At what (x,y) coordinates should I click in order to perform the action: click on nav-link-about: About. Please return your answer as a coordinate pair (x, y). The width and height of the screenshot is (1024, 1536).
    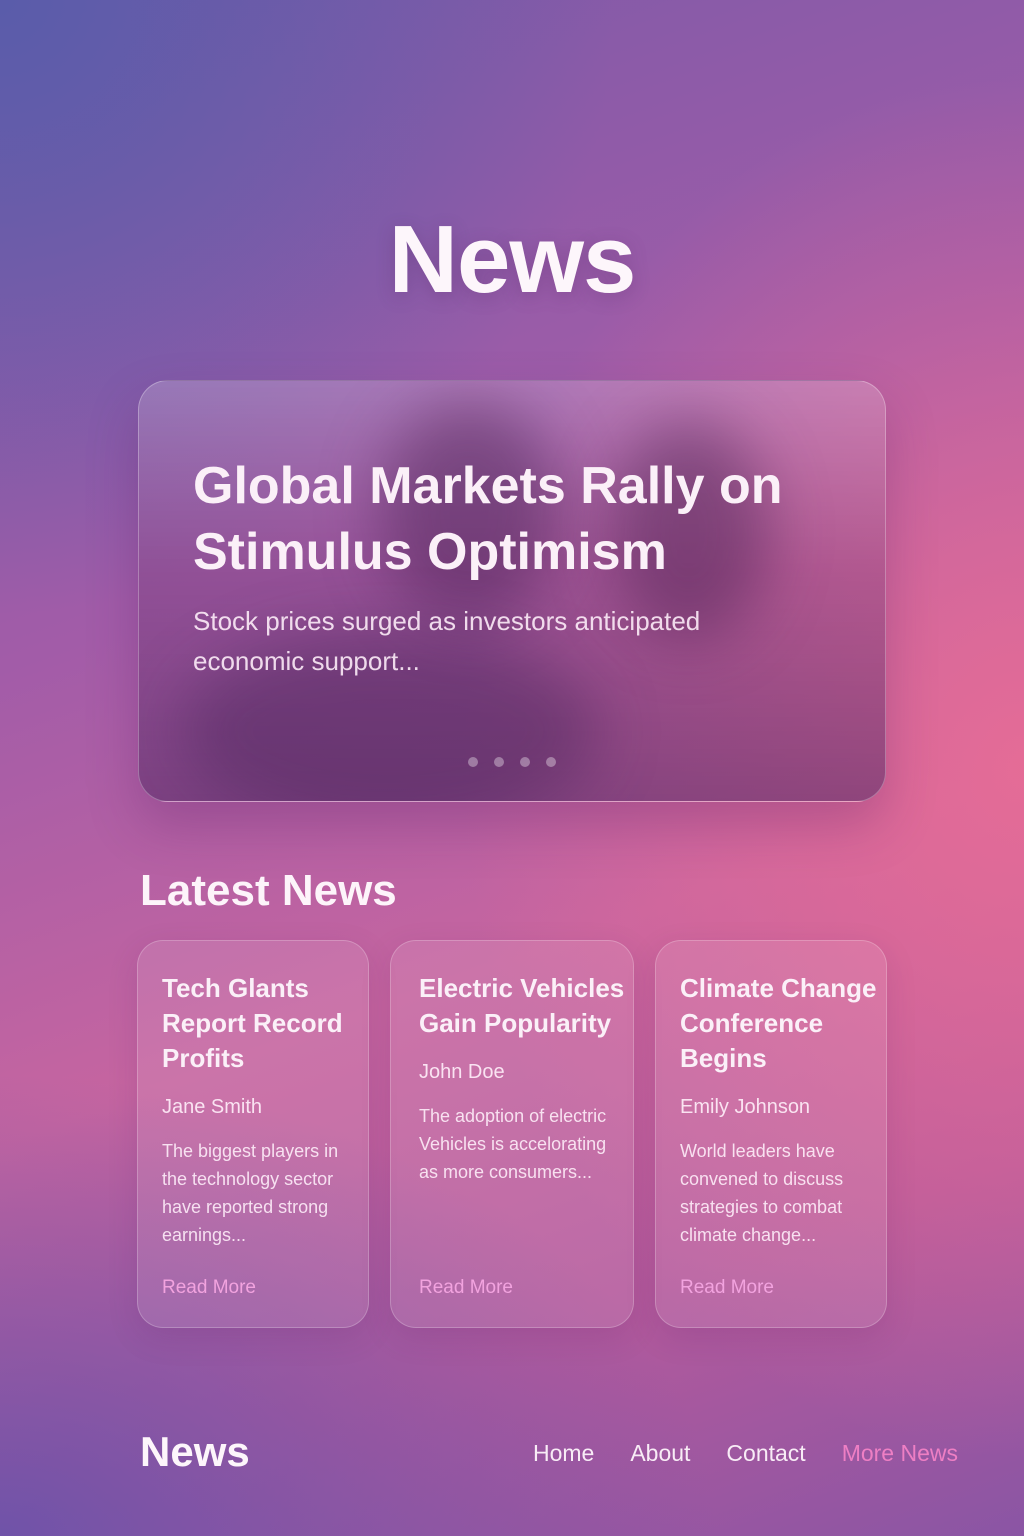
    Looking at the image, I should click on (660, 1453).